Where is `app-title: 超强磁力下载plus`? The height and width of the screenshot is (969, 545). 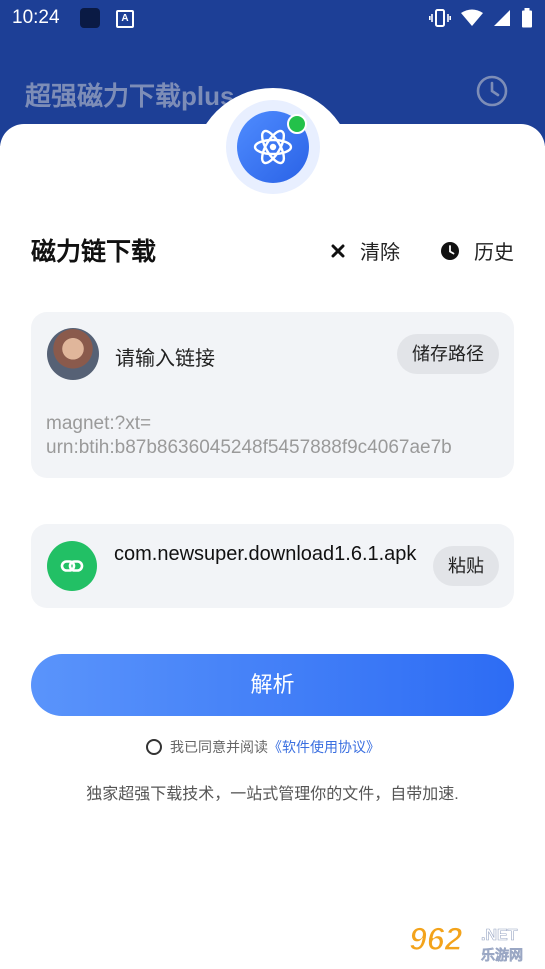
app-title: 超强磁力下载plus is located at coordinates (130, 96).